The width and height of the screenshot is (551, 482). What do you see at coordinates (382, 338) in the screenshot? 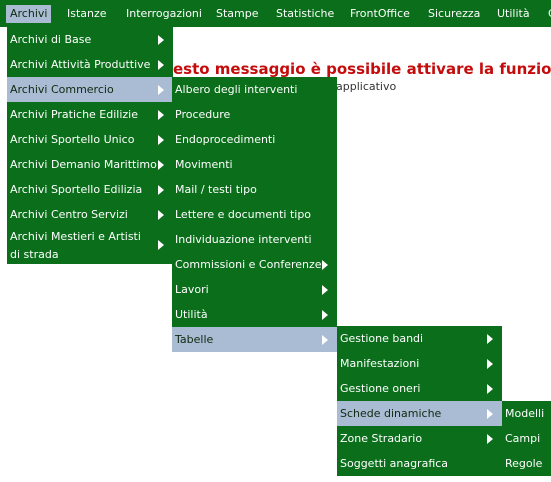
I see `menu-item-label: Gestione bandi` at bounding box center [382, 338].